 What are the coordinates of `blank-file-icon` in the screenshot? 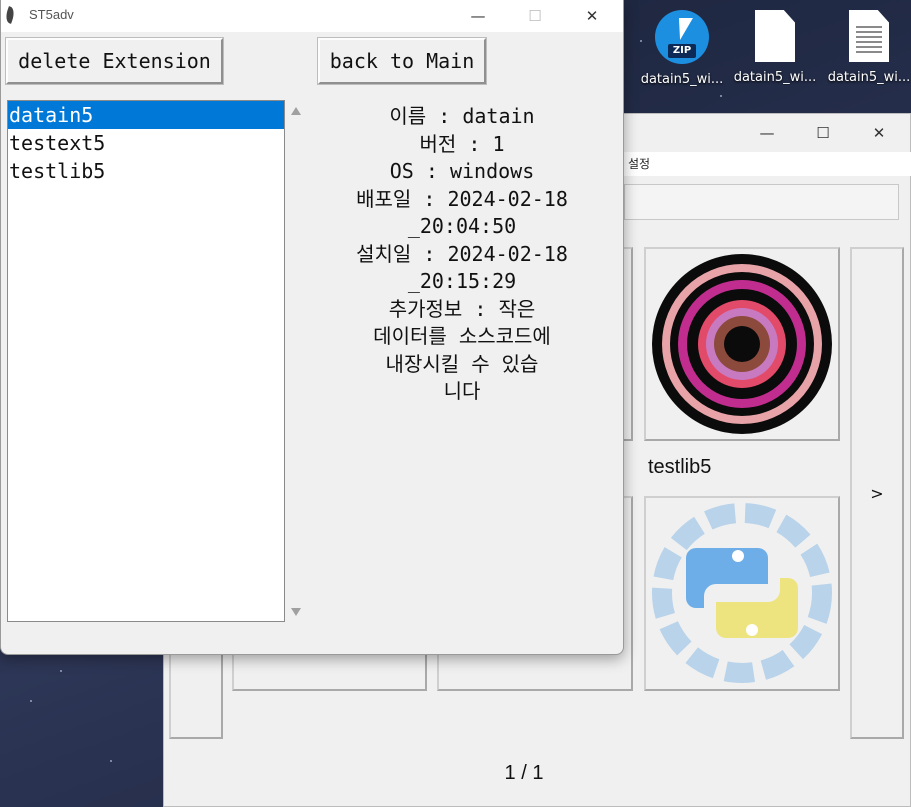 It's located at (775, 36).